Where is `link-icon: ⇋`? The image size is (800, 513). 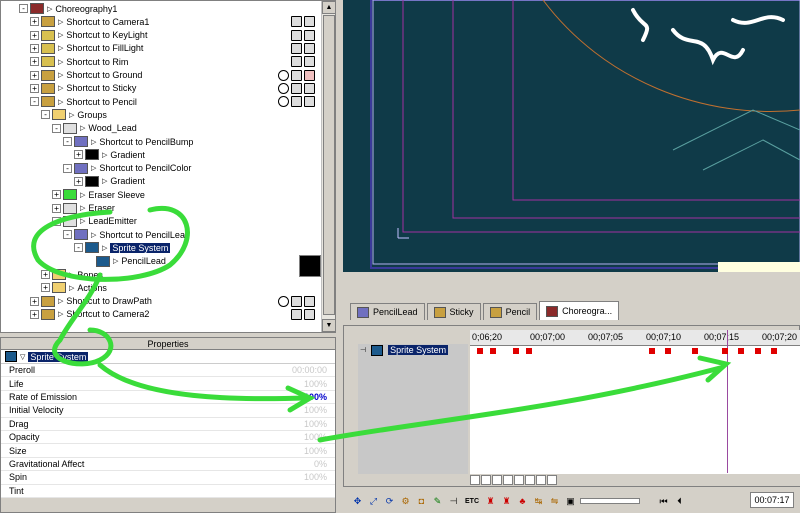
link-icon: ⇋ is located at coordinates (554, 501).